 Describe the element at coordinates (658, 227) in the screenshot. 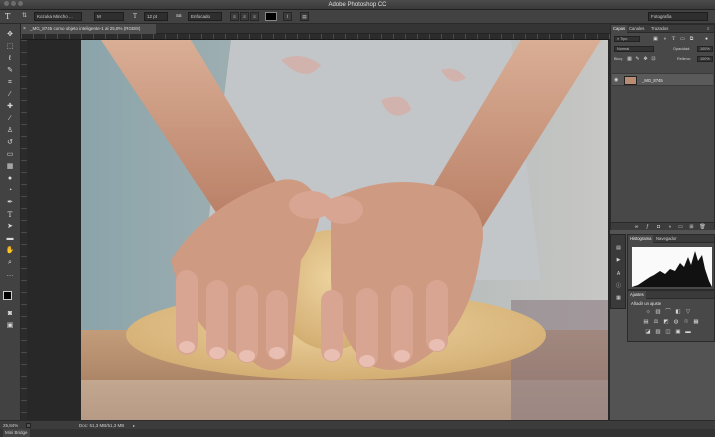

I see `add-mask-icon: ◘` at that location.